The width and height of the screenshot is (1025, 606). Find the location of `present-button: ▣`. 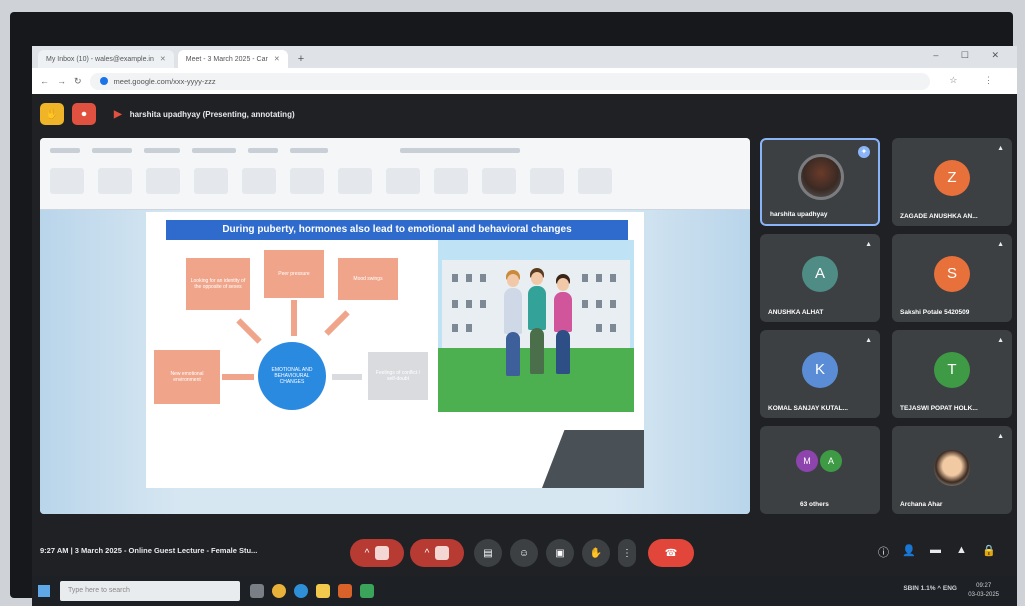

present-button: ▣ is located at coordinates (560, 553).